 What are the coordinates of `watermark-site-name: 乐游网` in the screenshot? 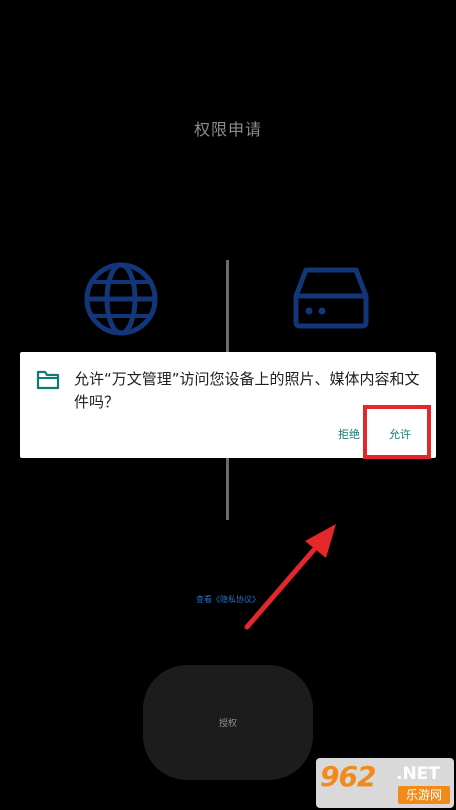 It's located at (424, 795).